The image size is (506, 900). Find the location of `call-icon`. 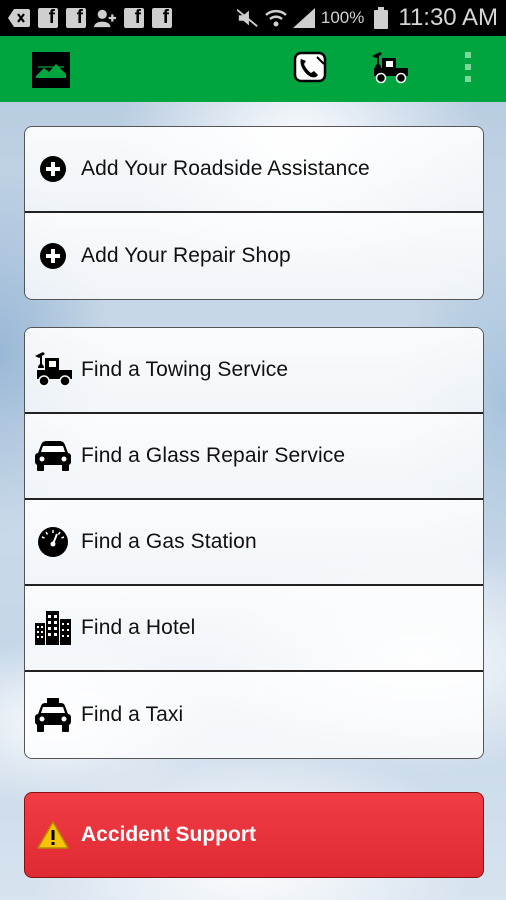

call-icon is located at coordinates (310, 69).